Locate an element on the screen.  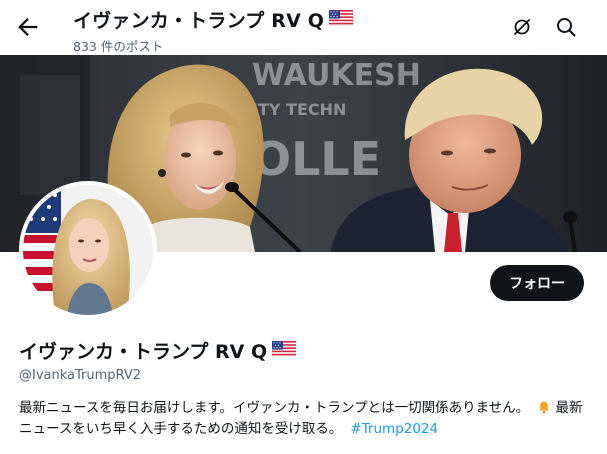
profile-avatar is located at coordinates (88, 250).